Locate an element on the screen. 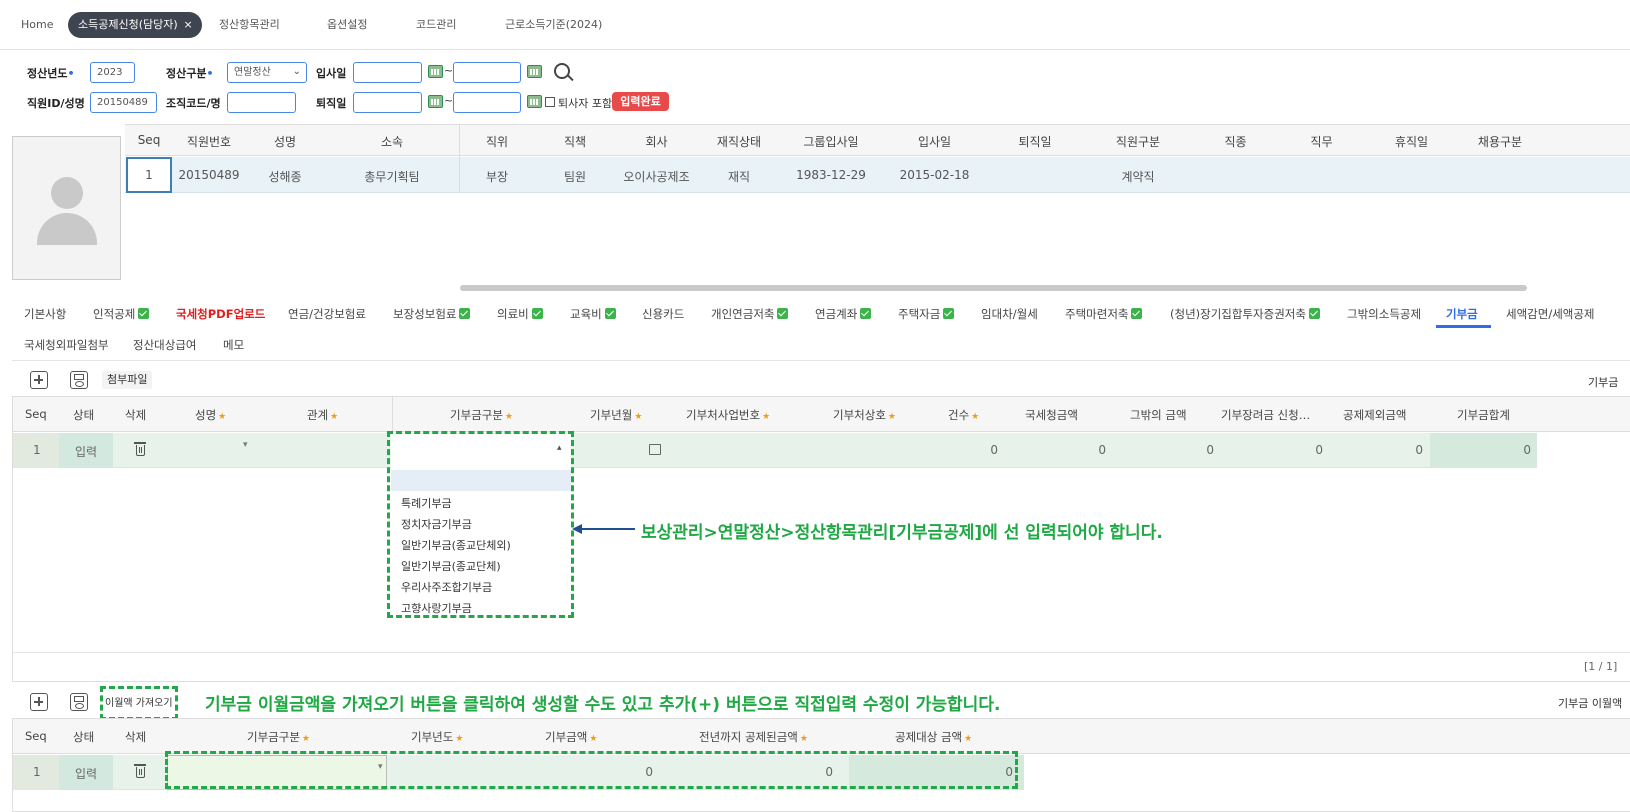 The height and width of the screenshot is (812, 1630). org-input is located at coordinates (261, 102).